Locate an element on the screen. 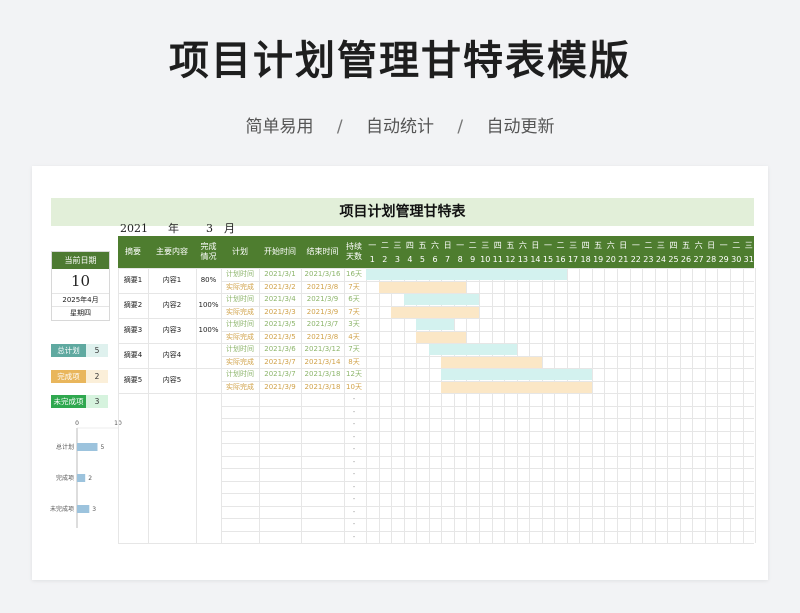 The image size is (800, 613). day-number: 3 is located at coordinates (397, 259).